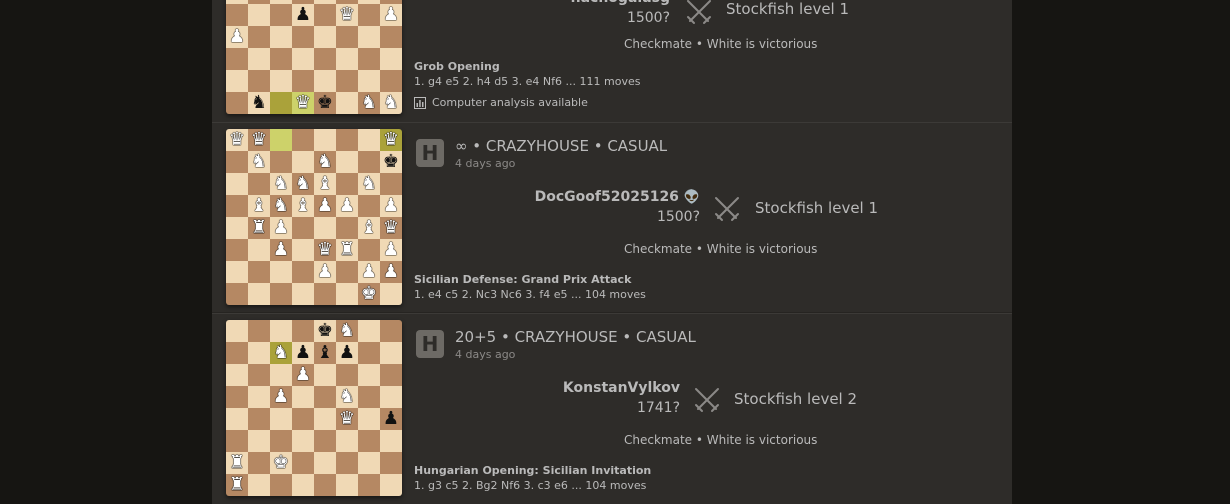 The image size is (1230, 504). What do you see at coordinates (523, 279) in the screenshot?
I see `opening-name: Sicilian Defense: Grand Prix Attack` at bounding box center [523, 279].